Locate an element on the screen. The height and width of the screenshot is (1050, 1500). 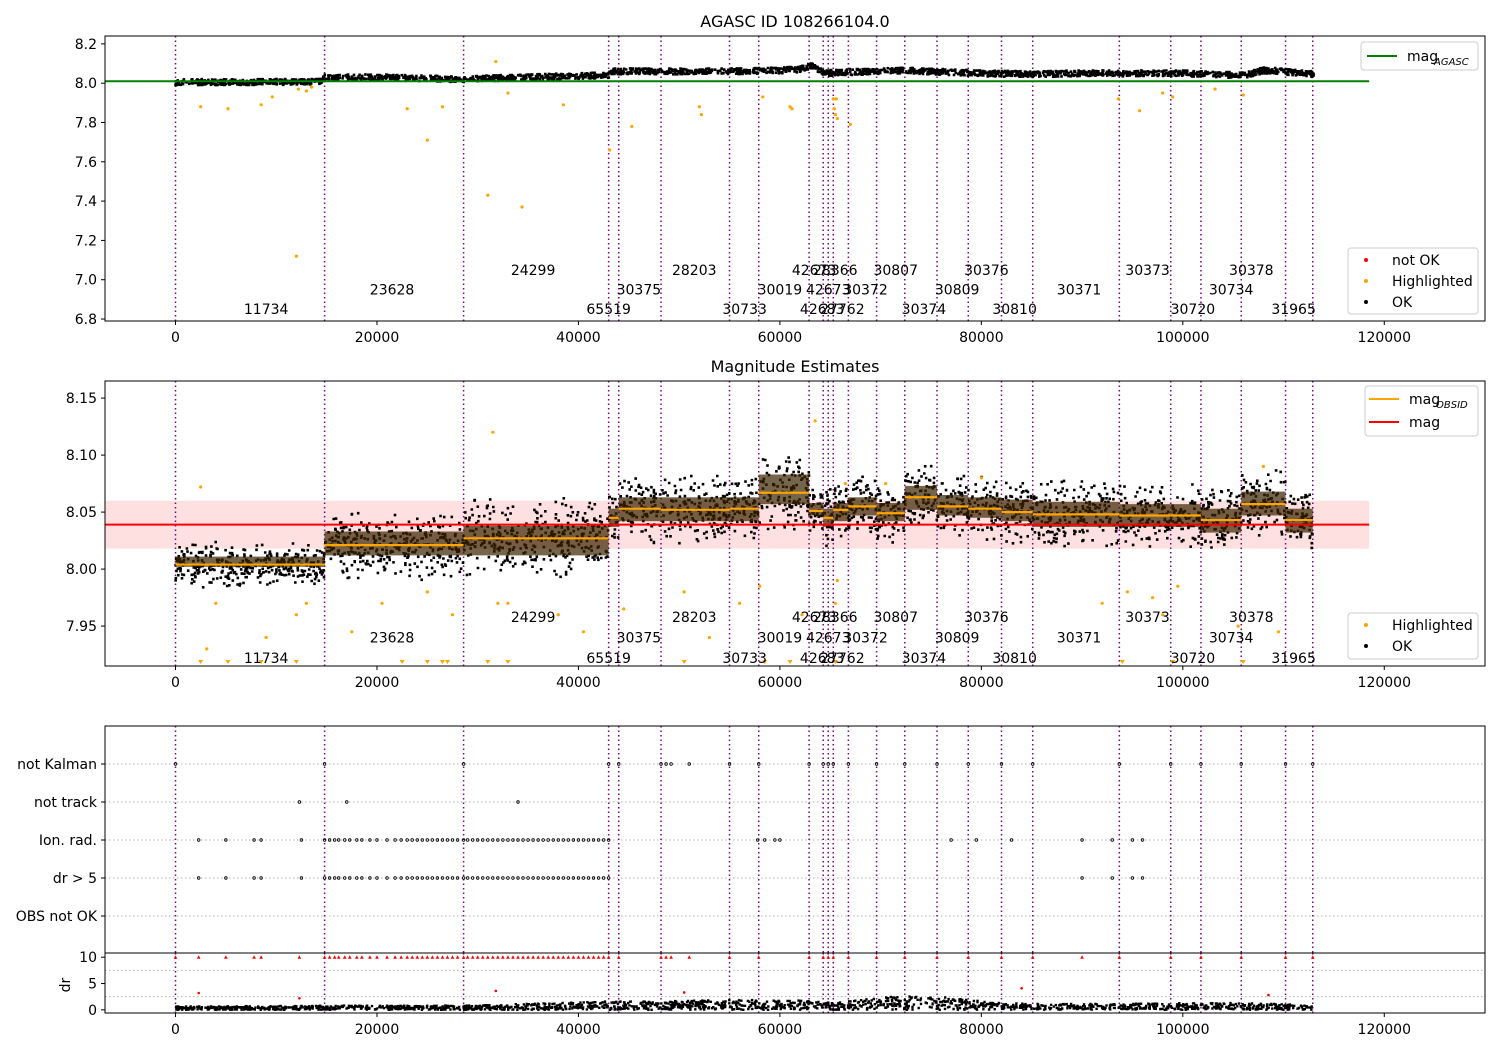
legend-label: OK is located at coordinates (1402, 647).